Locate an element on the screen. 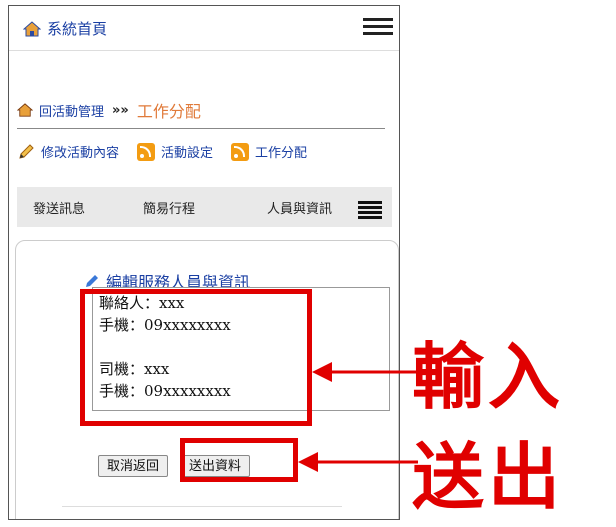 The image size is (616, 527). activity-settings-link: 活動設定 is located at coordinates (175, 151).